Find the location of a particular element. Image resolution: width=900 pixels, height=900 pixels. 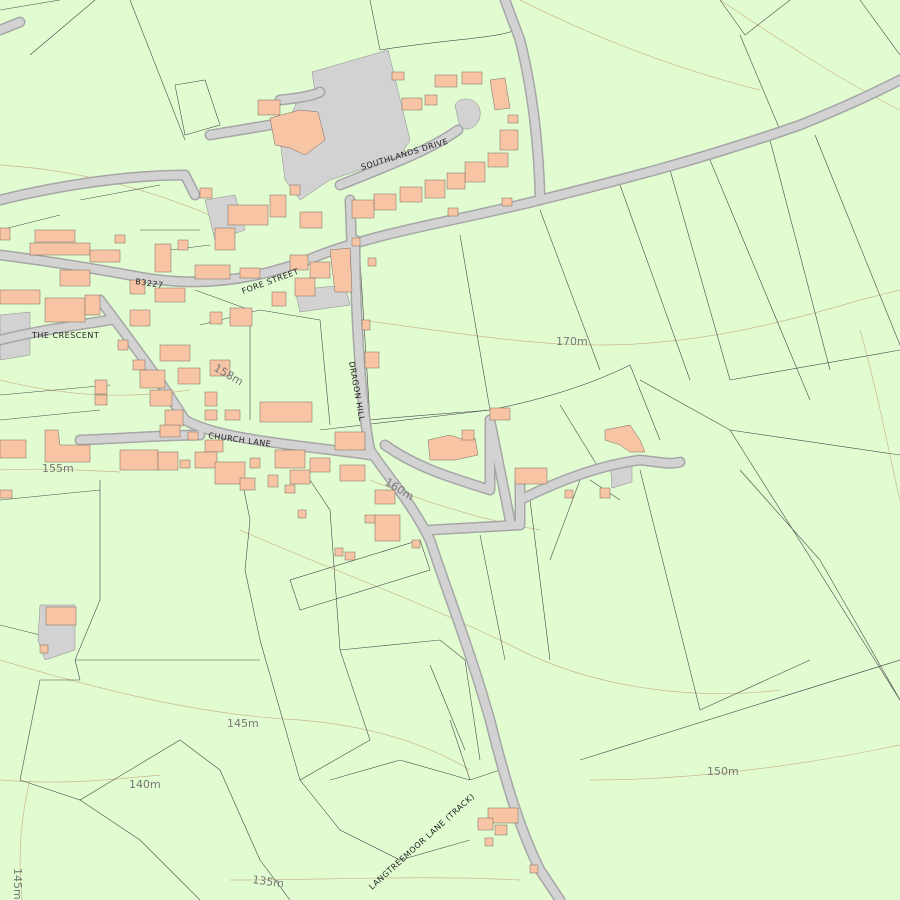

contour-label-145-left: 145m is located at coordinates (17, 884).